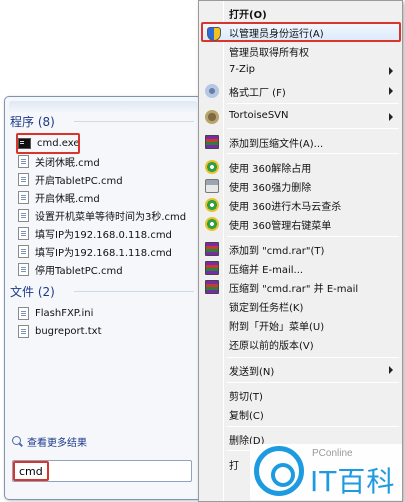 This screenshot has height=502, width=405. What do you see at coordinates (79, 271) in the screenshot?
I see `program-item-label: 停用TabletPC.cmd` at bounding box center [79, 271].